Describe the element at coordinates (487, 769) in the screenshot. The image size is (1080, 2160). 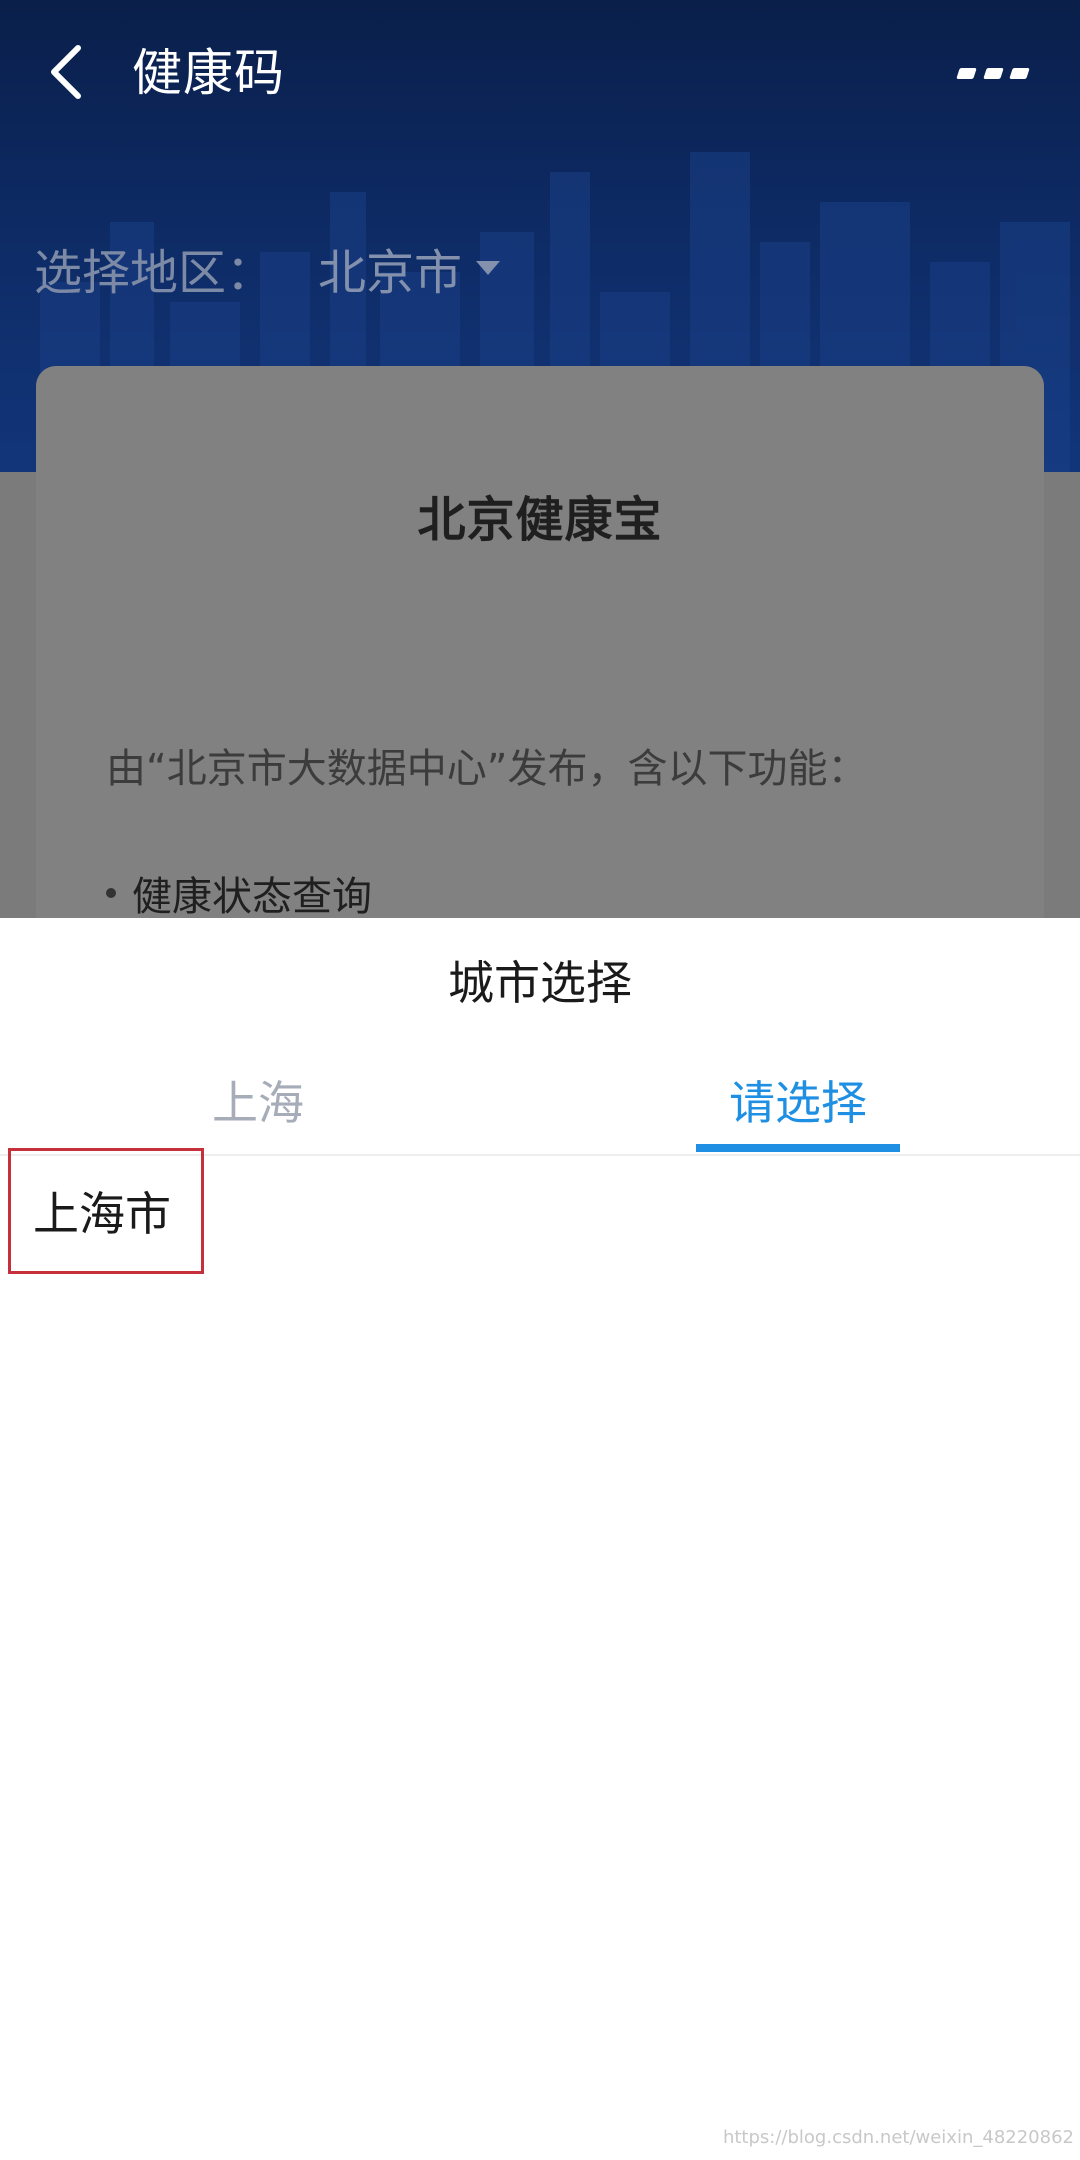
I see `card-description: 由“北京市大数据中心”发布，含以下功能：` at that location.